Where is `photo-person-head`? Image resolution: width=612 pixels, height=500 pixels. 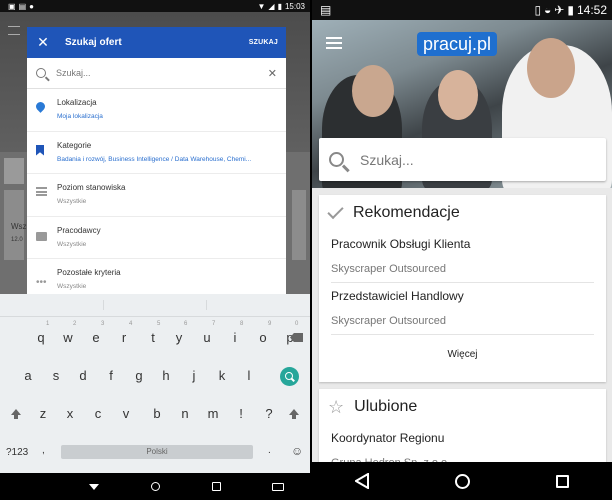 photo-person-head is located at coordinates (458, 95).